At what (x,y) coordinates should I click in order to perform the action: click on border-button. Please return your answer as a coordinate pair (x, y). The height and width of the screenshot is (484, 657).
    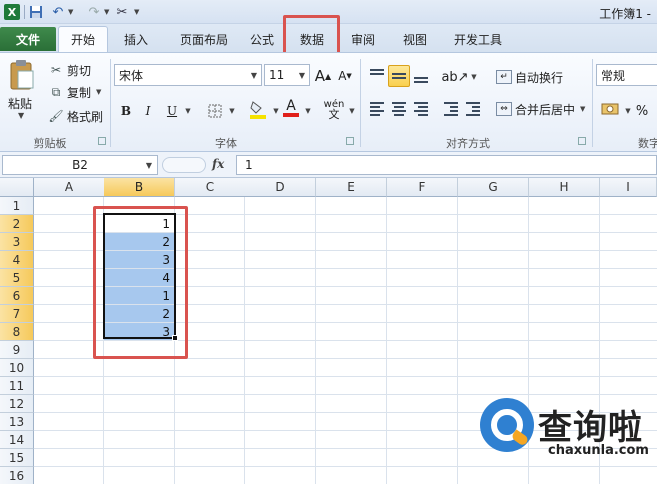
    Looking at the image, I should click on (215, 111).